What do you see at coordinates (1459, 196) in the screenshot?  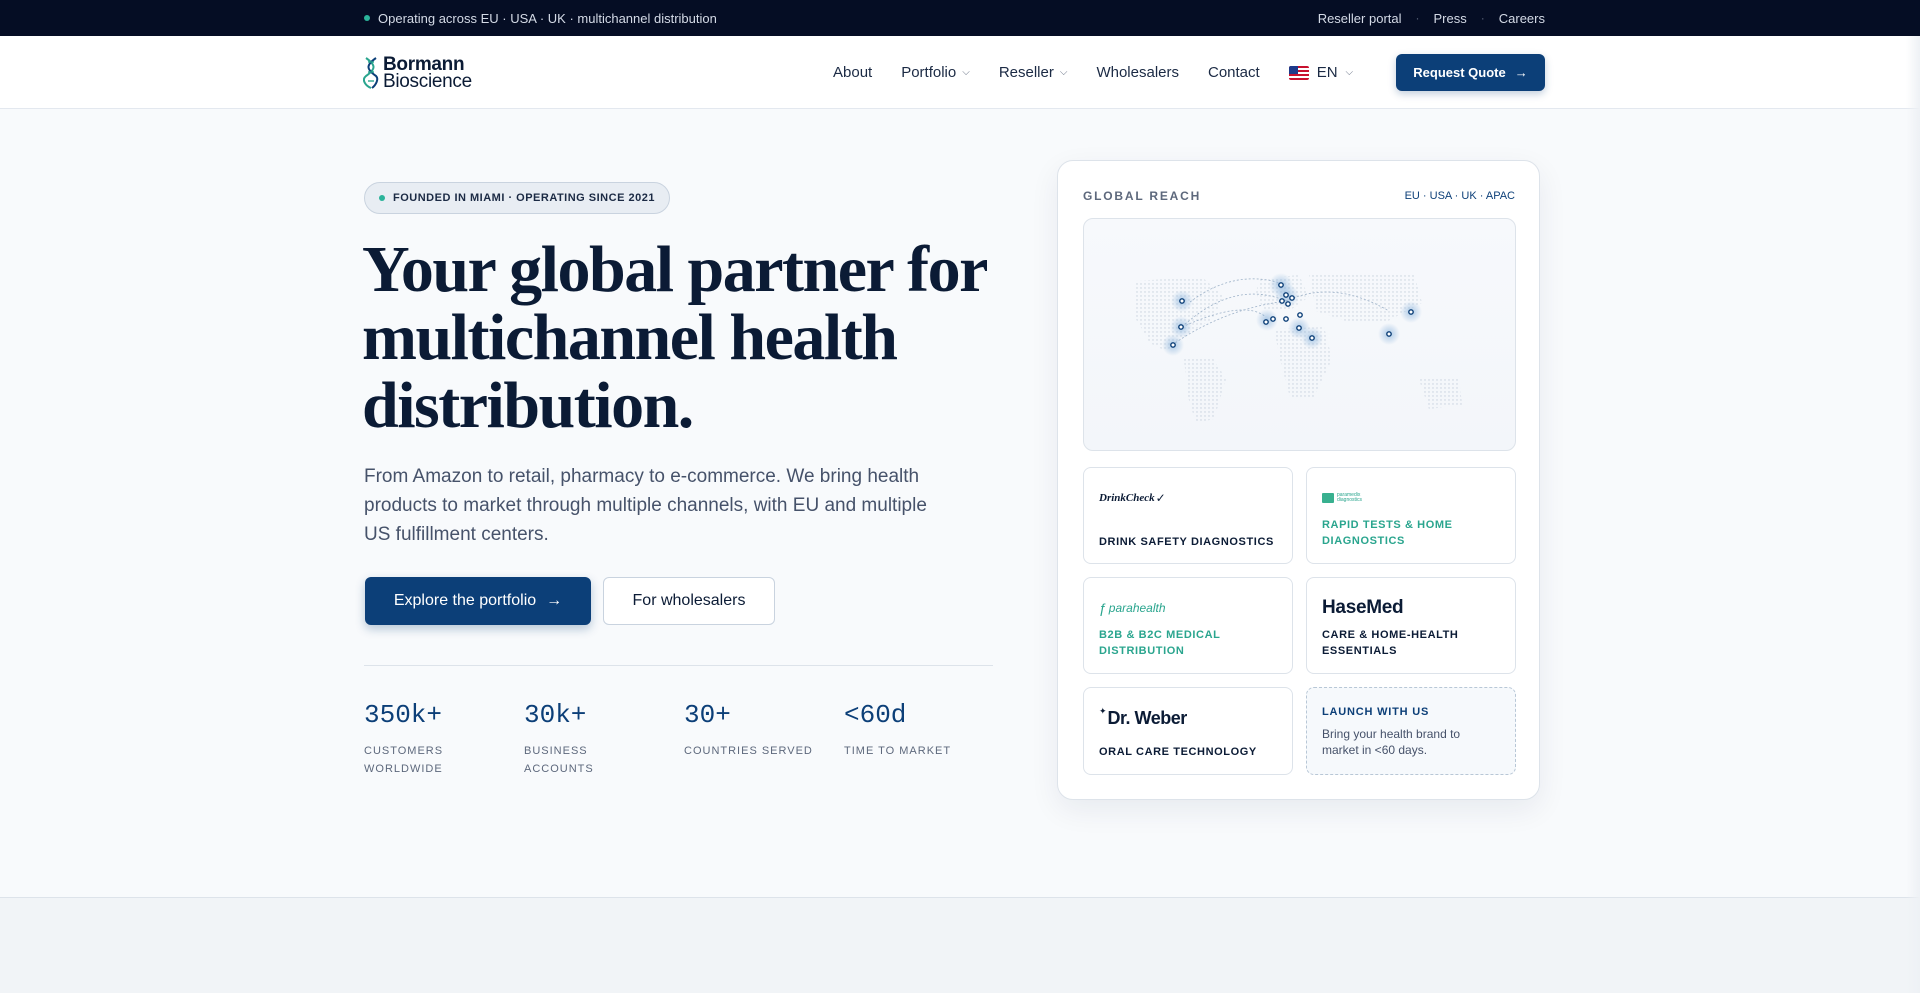 I see `regions-list: EU · USA · UK · APAC` at bounding box center [1459, 196].